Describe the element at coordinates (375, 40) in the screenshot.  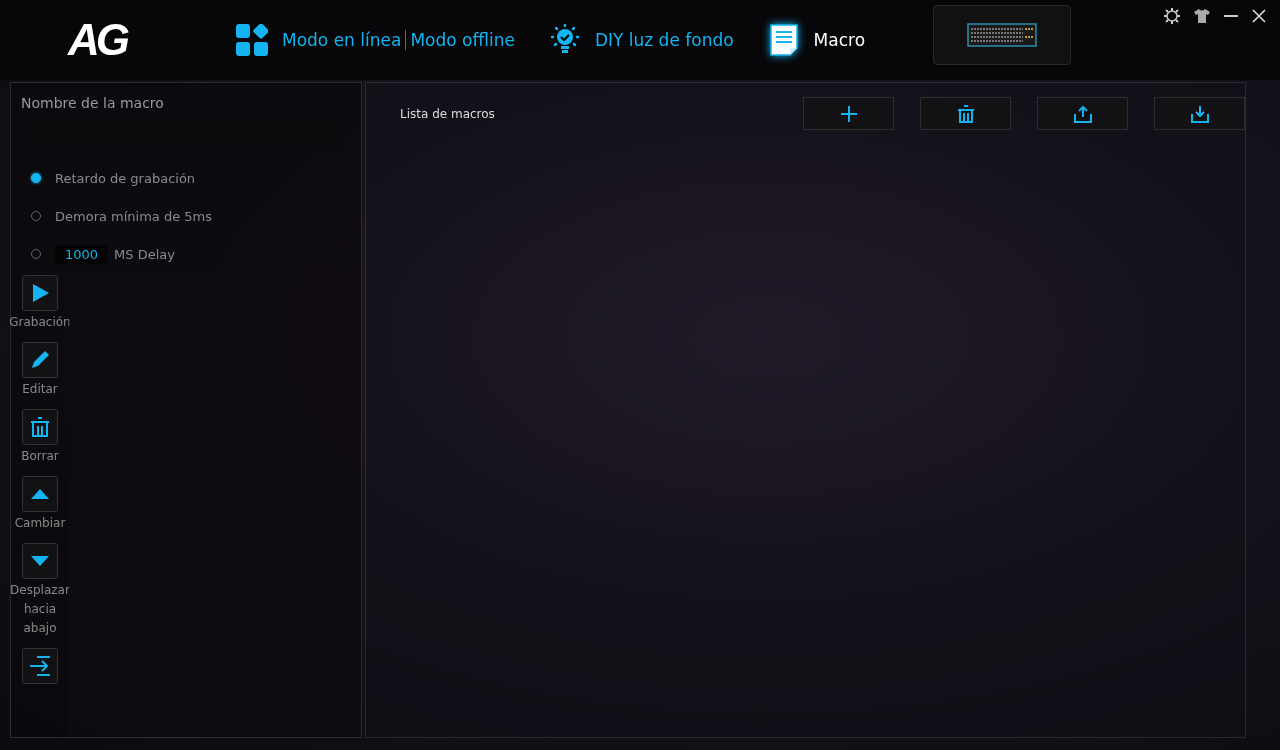
I see `nav-tab: Modo en línea Modo offline` at that location.